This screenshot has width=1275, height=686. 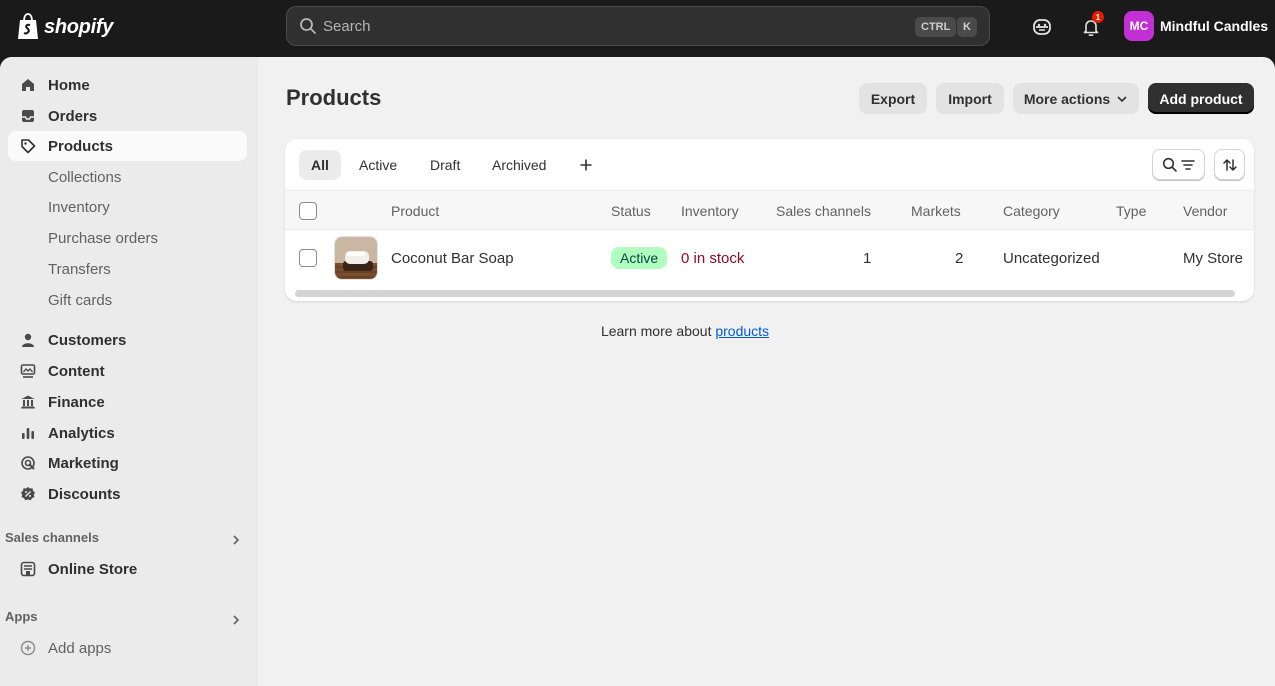 What do you see at coordinates (79, 207) in the screenshot?
I see `sidebar-sub-inventory: Inventory` at bounding box center [79, 207].